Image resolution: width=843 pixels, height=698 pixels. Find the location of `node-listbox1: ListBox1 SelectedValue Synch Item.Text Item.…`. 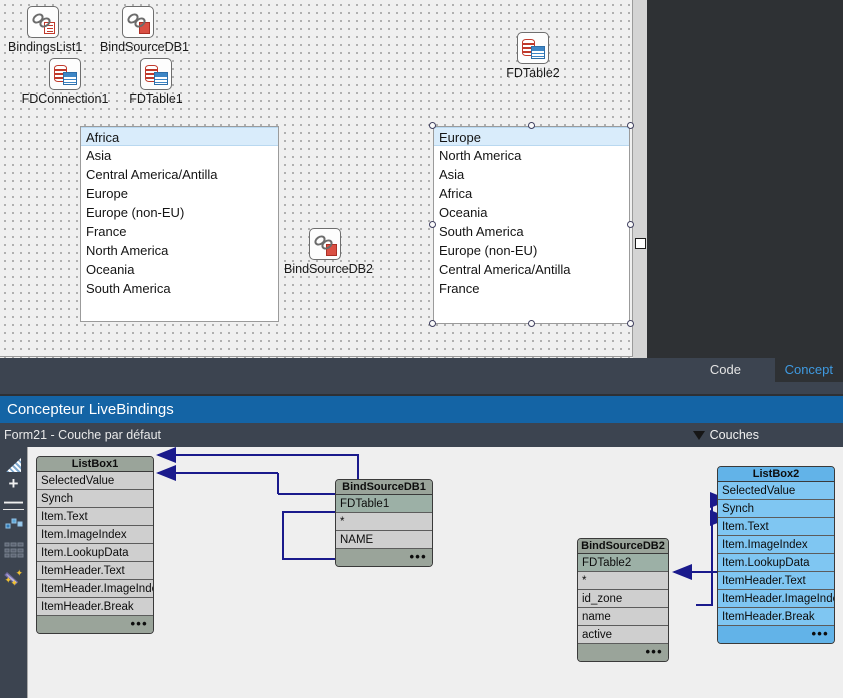

node-listbox1: ListBox1 SelectedValue Synch Item.Text Item.… is located at coordinates (95, 545).